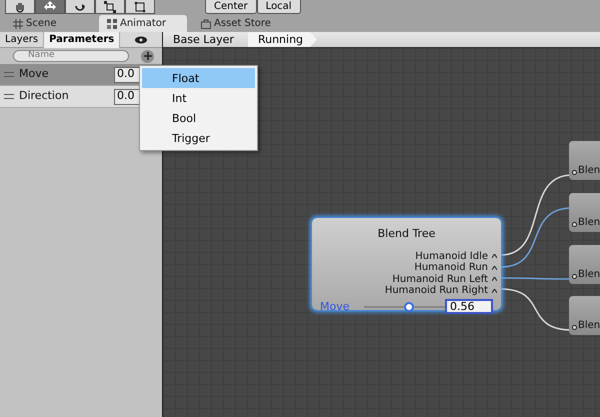 Image resolution: width=600 pixels, height=417 pixels. What do you see at coordinates (71, 56) in the screenshot?
I see `search-field: Name` at bounding box center [71, 56].